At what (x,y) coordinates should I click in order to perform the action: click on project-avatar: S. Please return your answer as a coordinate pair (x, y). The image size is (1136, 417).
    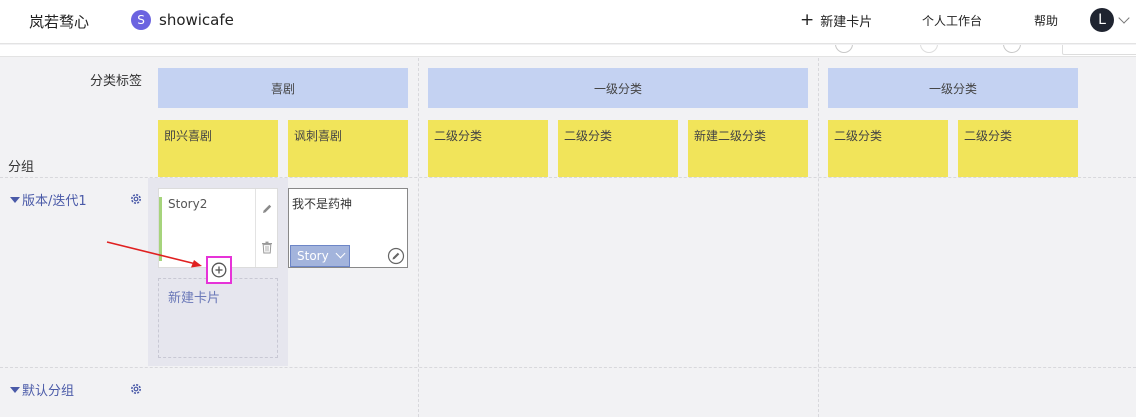
    Looking at the image, I should click on (141, 20).